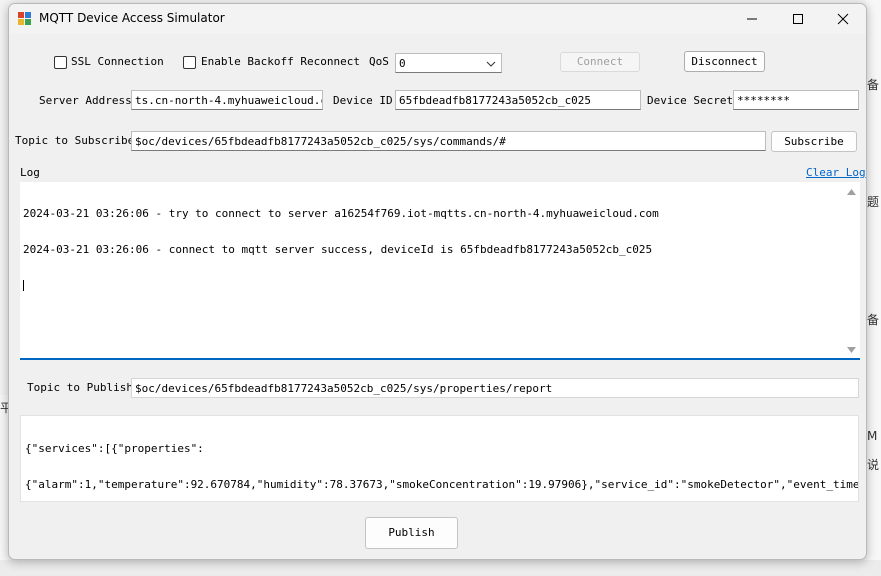 This screenshot has height=576, width=881. Describe the element at coordinates (448, 63) in the screenshot. I see `qos-select: 0` at that location.